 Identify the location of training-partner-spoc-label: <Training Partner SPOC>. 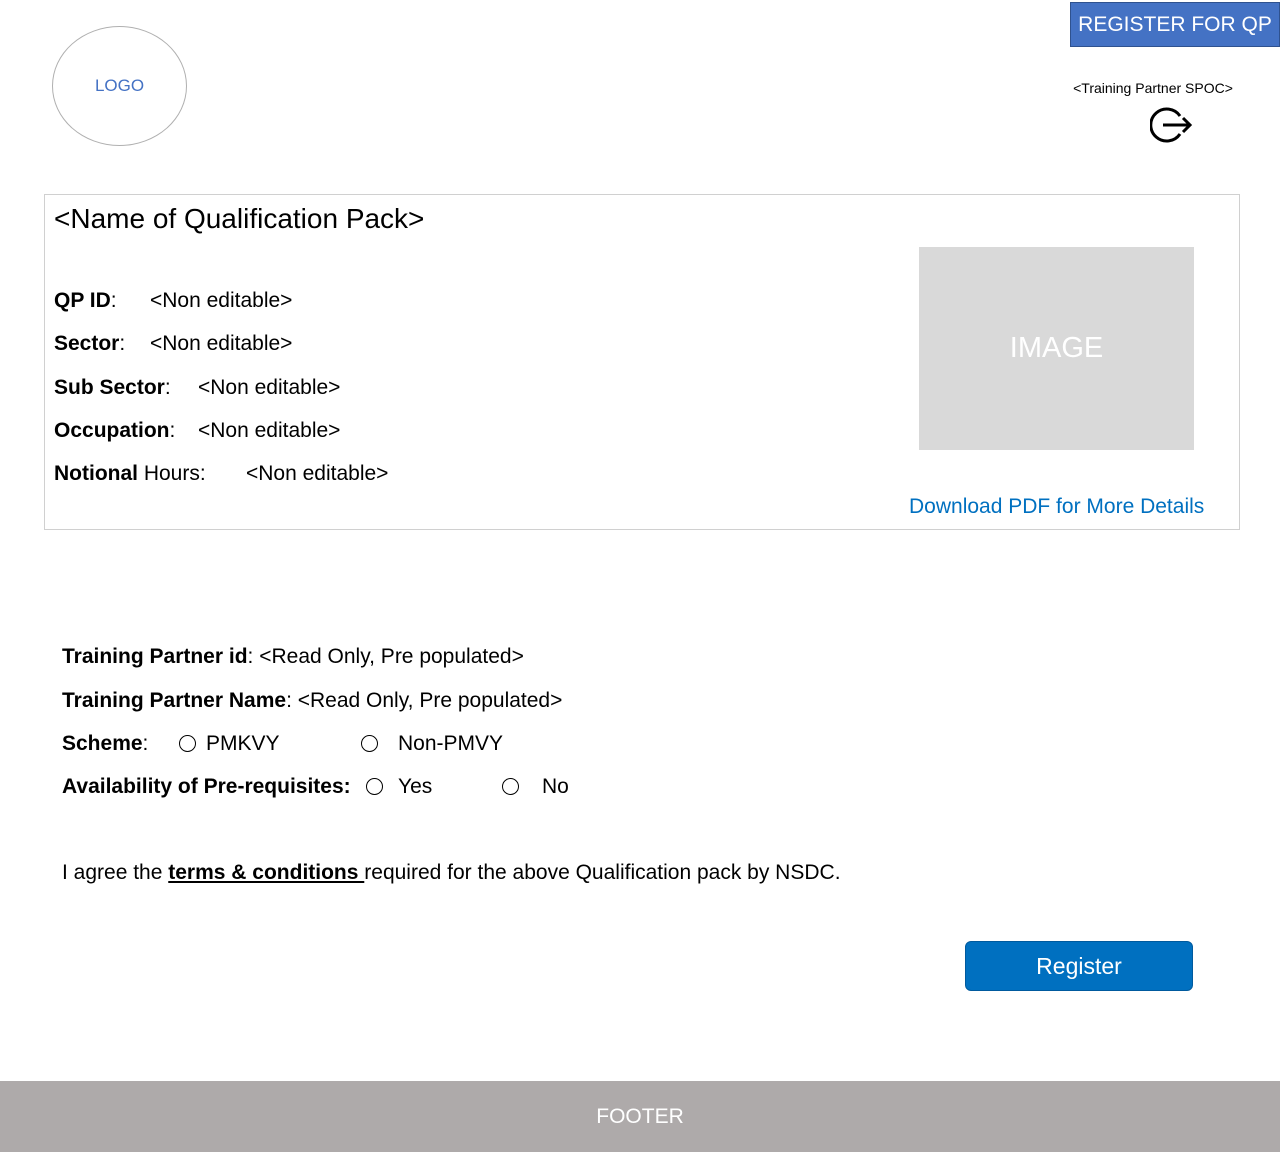
(1153, 88).